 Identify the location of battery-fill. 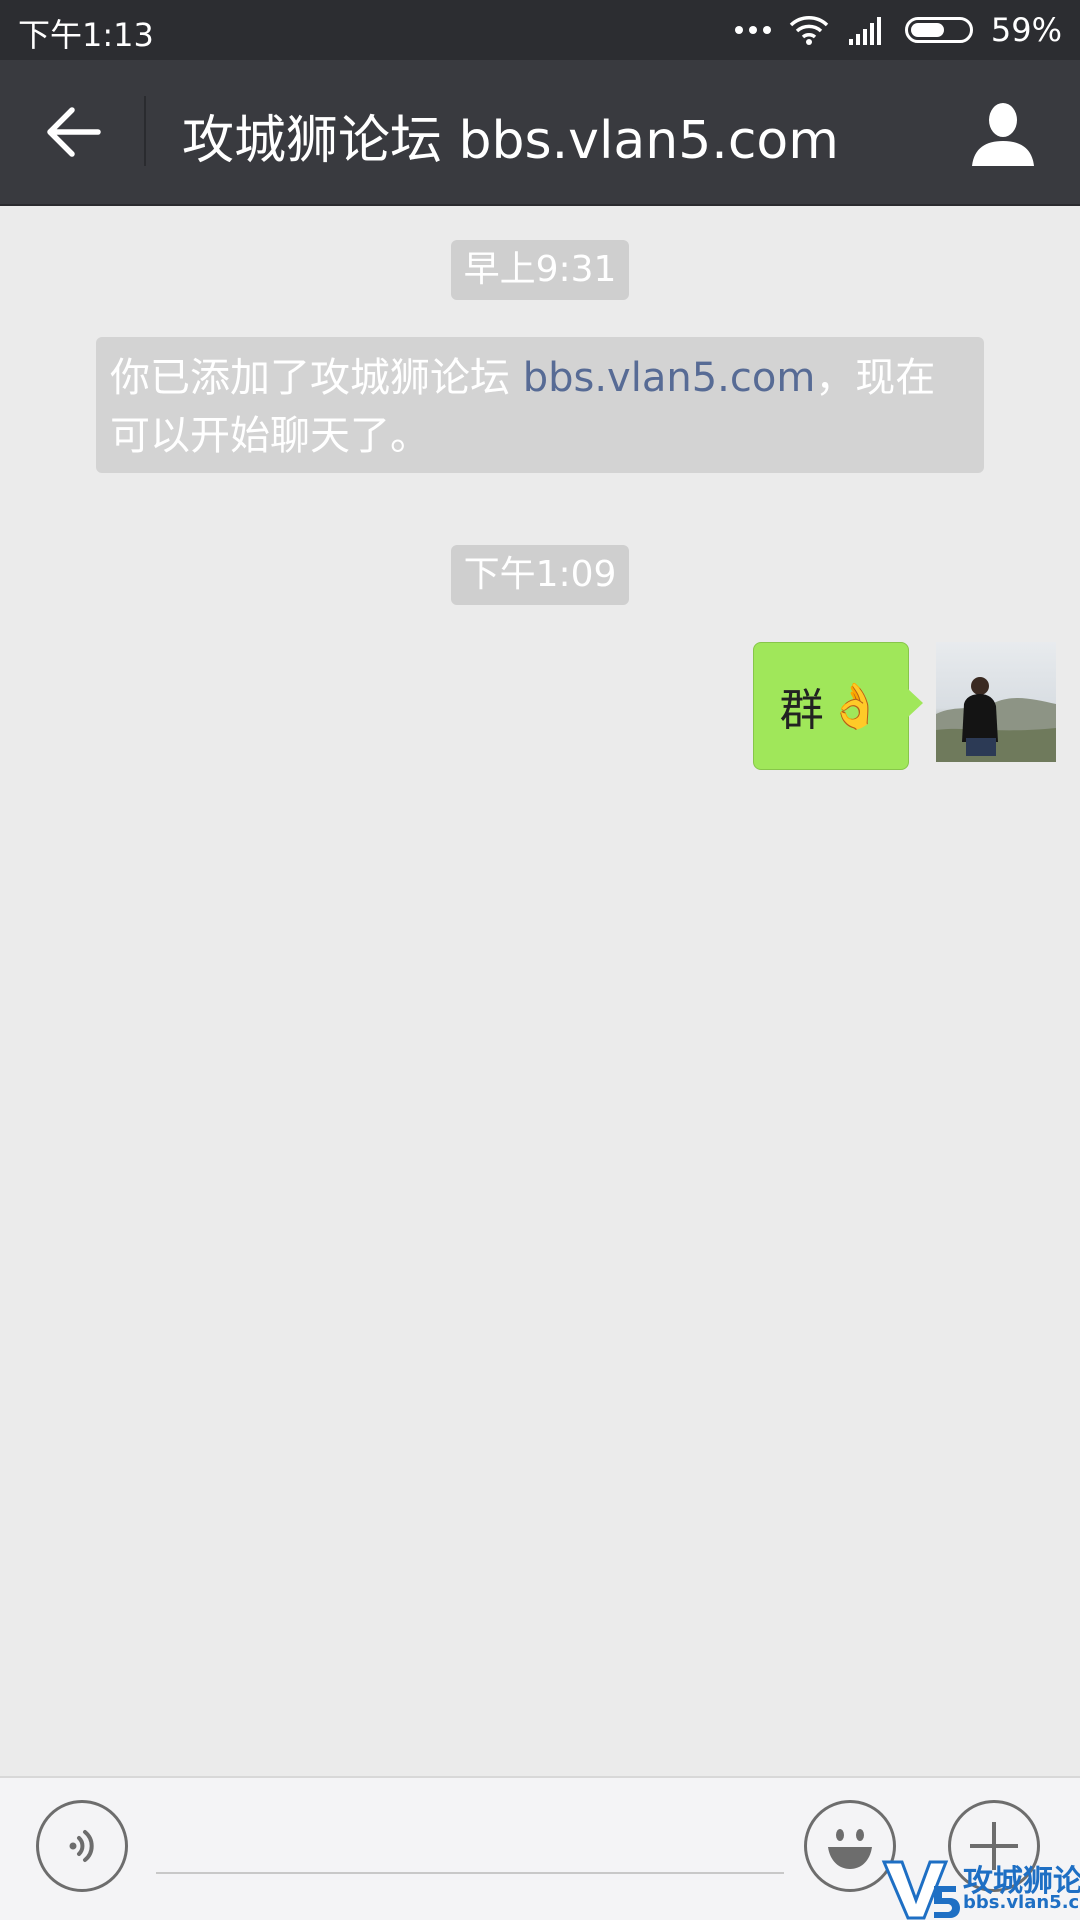
(927, 30).